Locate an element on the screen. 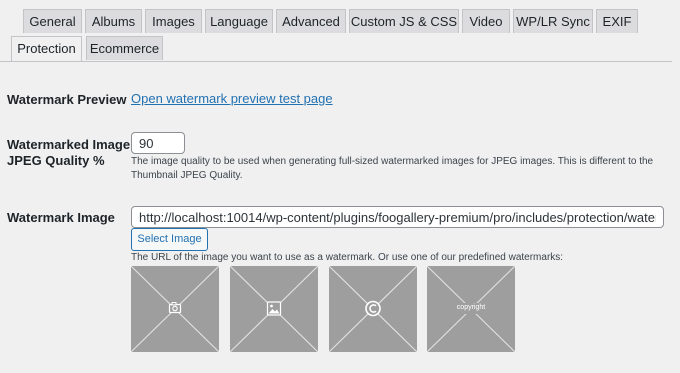 This screenshot has width=680, height=373. tab-exif: EXIF is located at coordinates (617, 21).